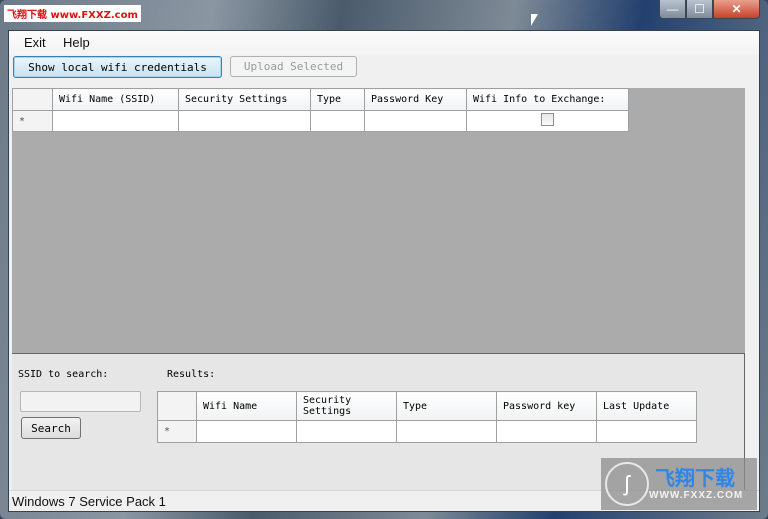 This screenshot has height=519, width=768. I want to click on search-button: Search, so click(51, 428).